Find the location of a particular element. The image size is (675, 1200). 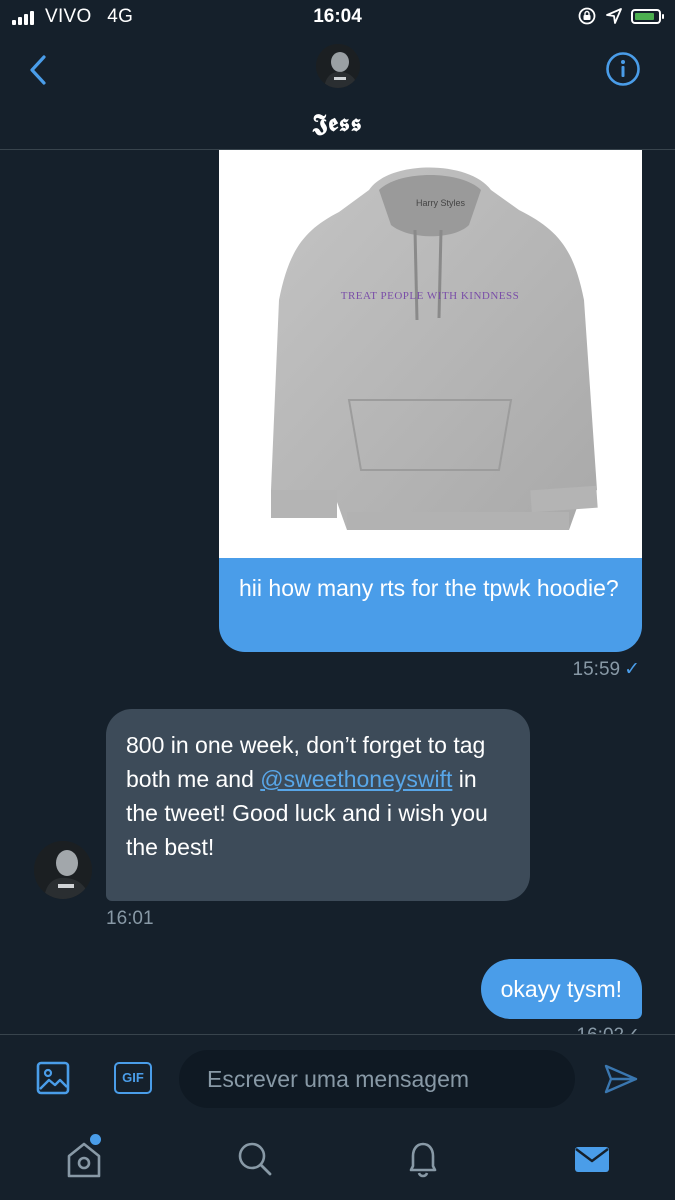

status-time: 16:04 is located at coordinates (337, 16).